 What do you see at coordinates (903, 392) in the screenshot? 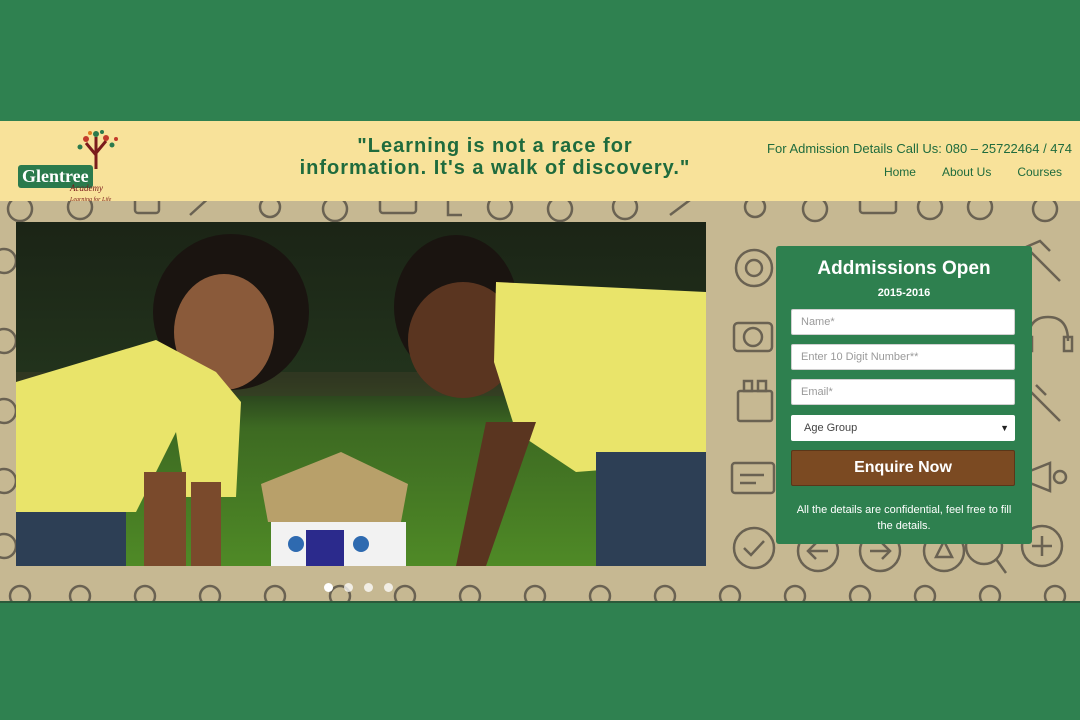
I see `email-input` at bounding box center [903, 392].